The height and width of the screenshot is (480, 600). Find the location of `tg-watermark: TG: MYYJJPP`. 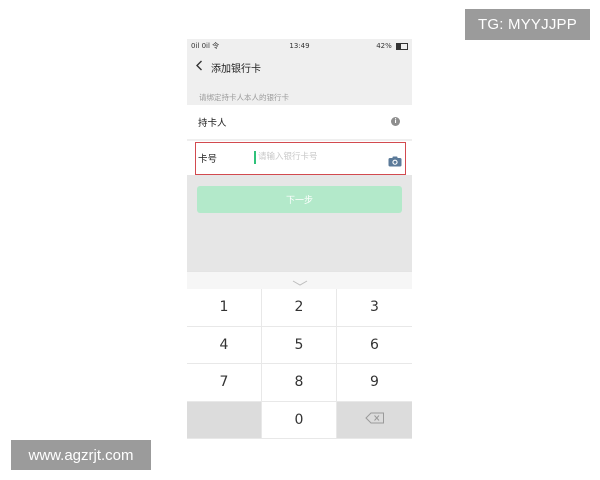

tg-watermark: TG: MYYJJPP is located at coordinates (527, 24).